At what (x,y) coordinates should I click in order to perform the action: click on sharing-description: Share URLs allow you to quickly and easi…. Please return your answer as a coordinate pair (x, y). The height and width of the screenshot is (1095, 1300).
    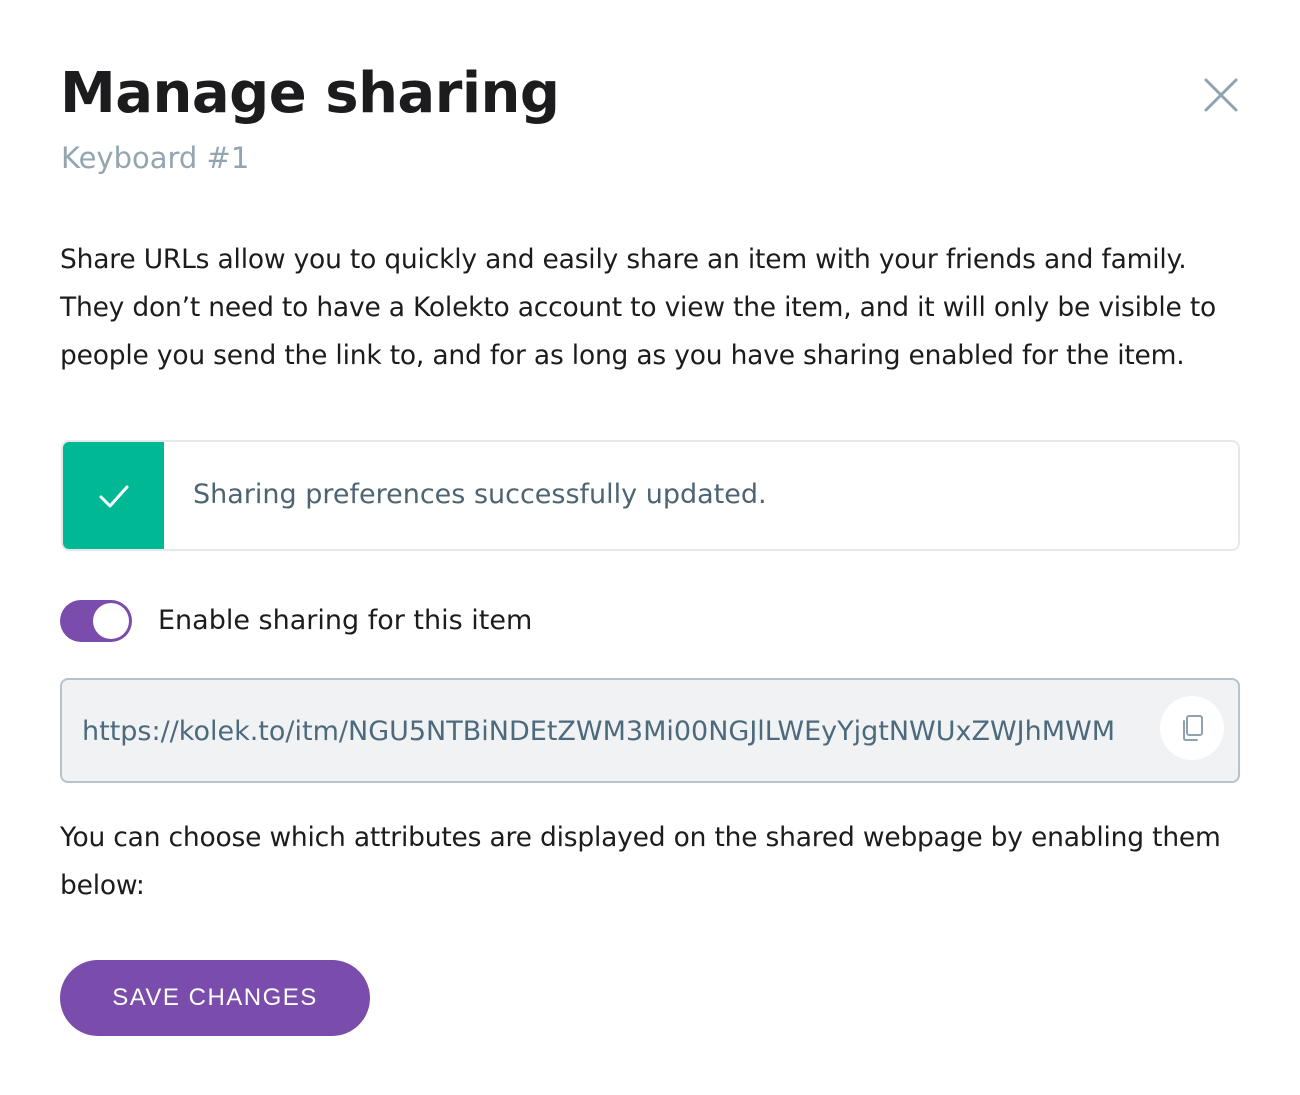
    Looking at the image, I should click on (638, 307).